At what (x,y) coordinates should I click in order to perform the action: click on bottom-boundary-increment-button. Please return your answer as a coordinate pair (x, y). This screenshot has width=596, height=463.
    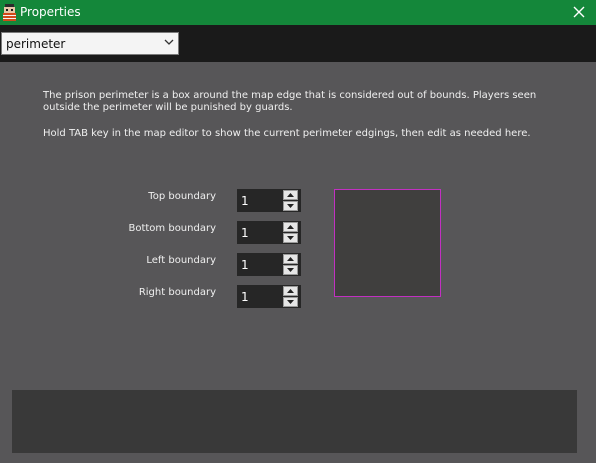
    Looking at the image, I should click on (290, 227).